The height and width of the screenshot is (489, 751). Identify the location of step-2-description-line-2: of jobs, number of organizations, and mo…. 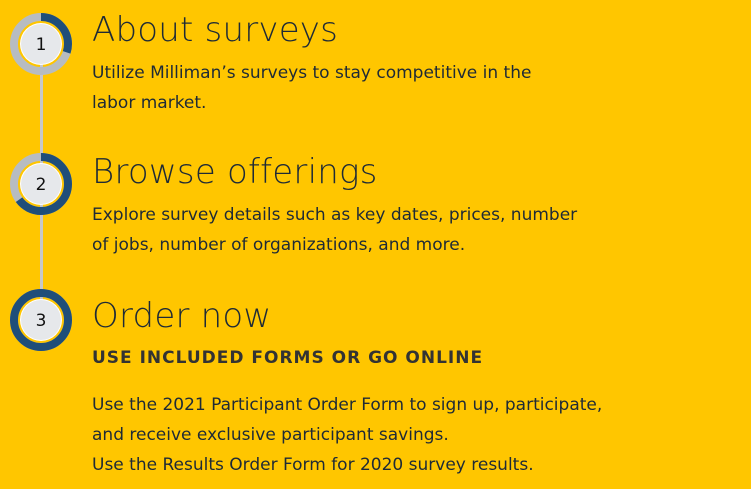
(279, 245).